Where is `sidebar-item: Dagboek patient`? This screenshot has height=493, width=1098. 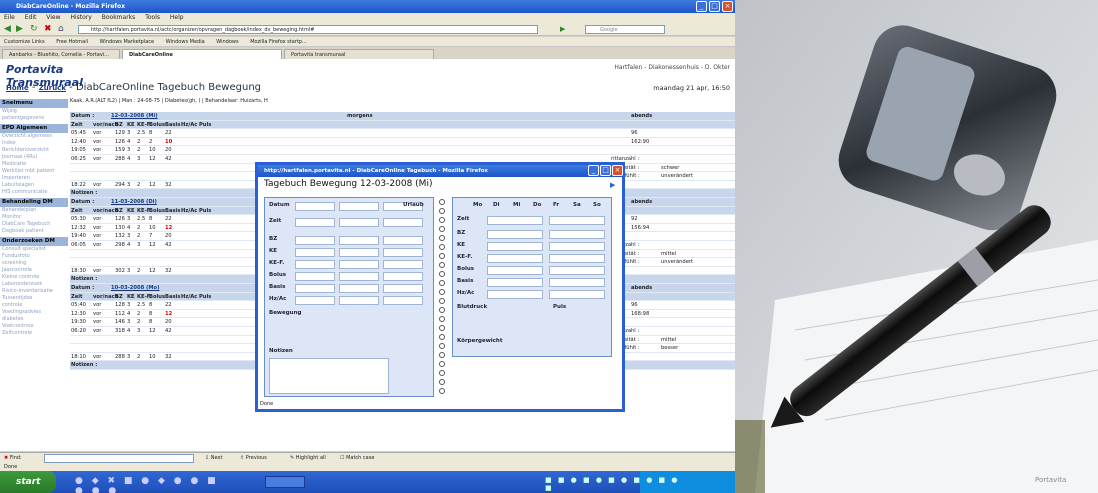
sidebar-item: Dagboek patient is located at coordinates (34, 231).